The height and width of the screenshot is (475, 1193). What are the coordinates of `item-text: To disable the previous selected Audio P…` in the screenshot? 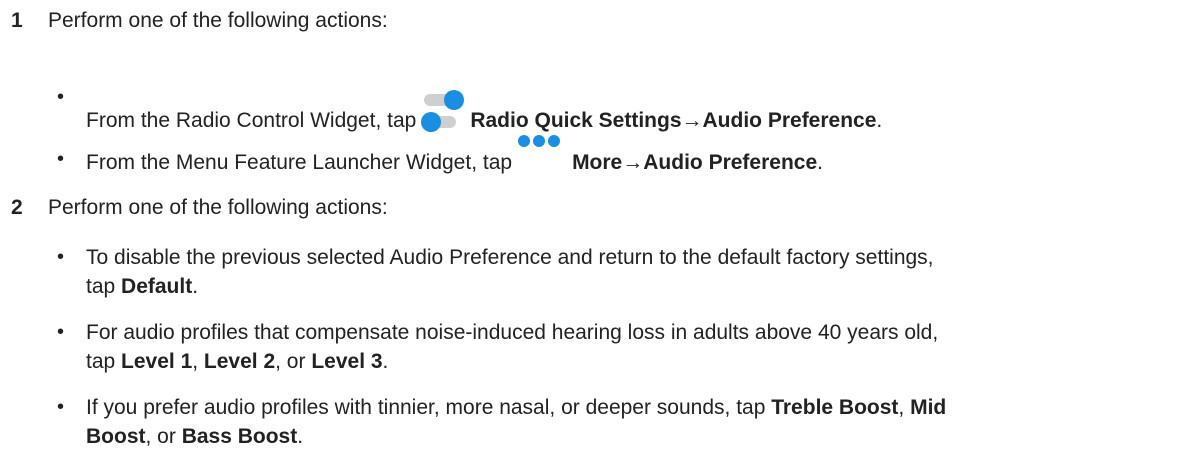 It's located at (626, 272).